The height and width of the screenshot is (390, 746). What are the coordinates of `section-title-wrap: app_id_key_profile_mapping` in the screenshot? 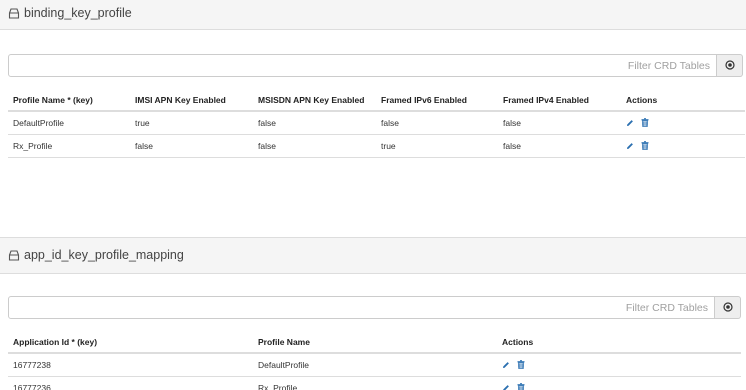 It's located at (96, 255).